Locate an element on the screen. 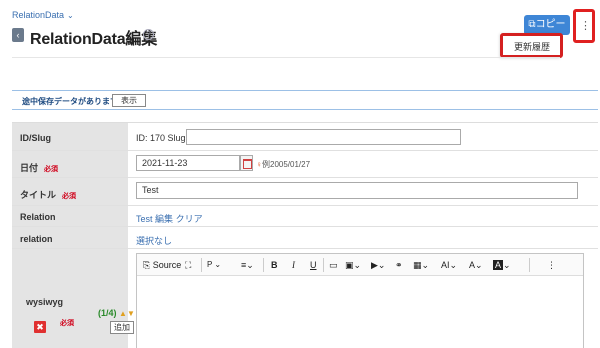 The image size is (600, 348). chevron-left-icon: ‹ is located at coordinates (18, 35).